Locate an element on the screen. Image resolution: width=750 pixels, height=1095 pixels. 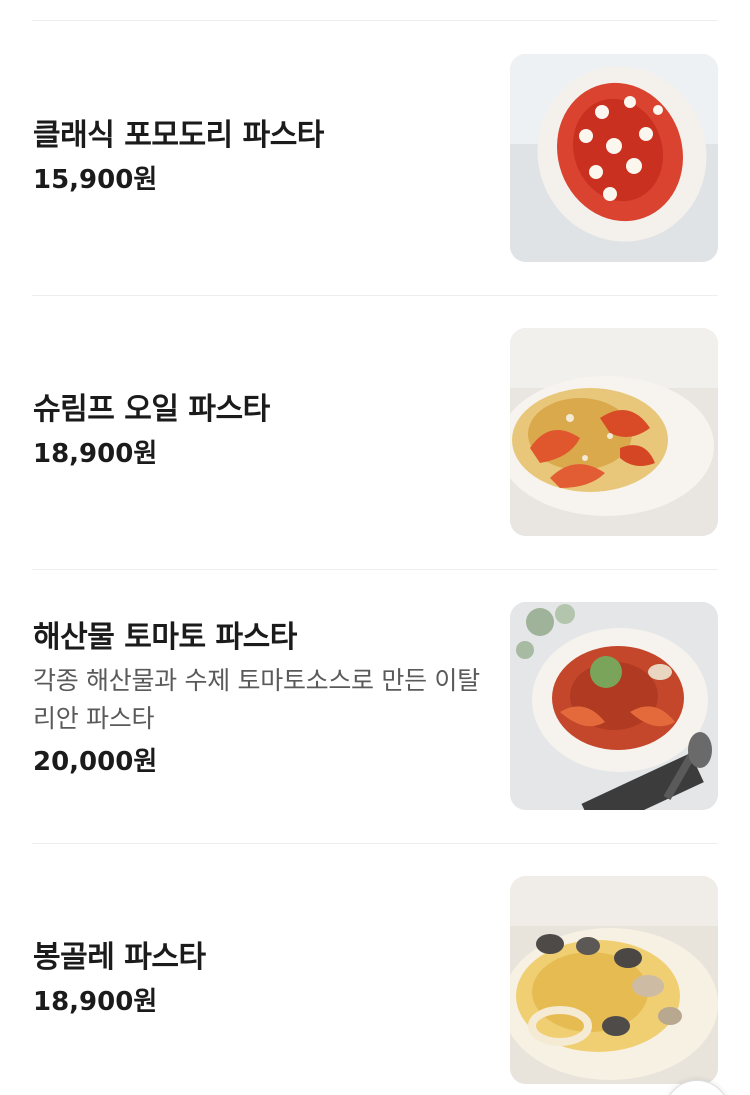
shrimp-pasta-illustration is located at coordinates (614, 432).